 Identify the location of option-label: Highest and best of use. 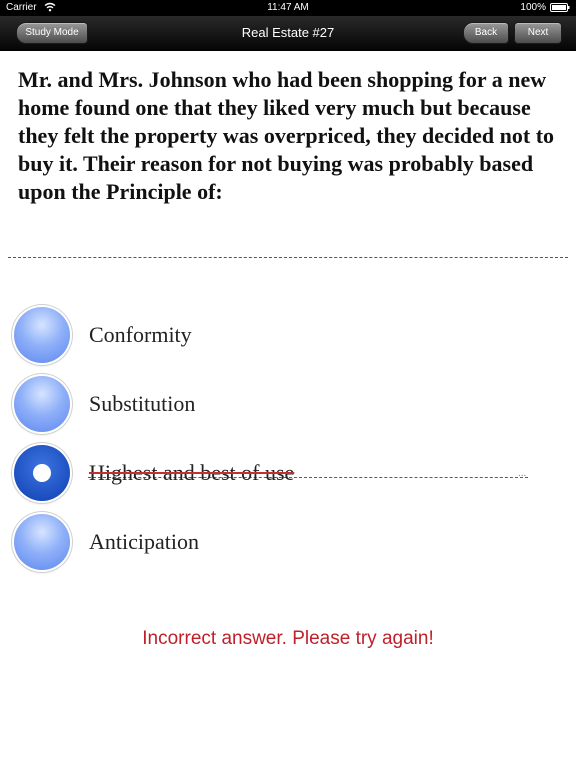
(192, 472).